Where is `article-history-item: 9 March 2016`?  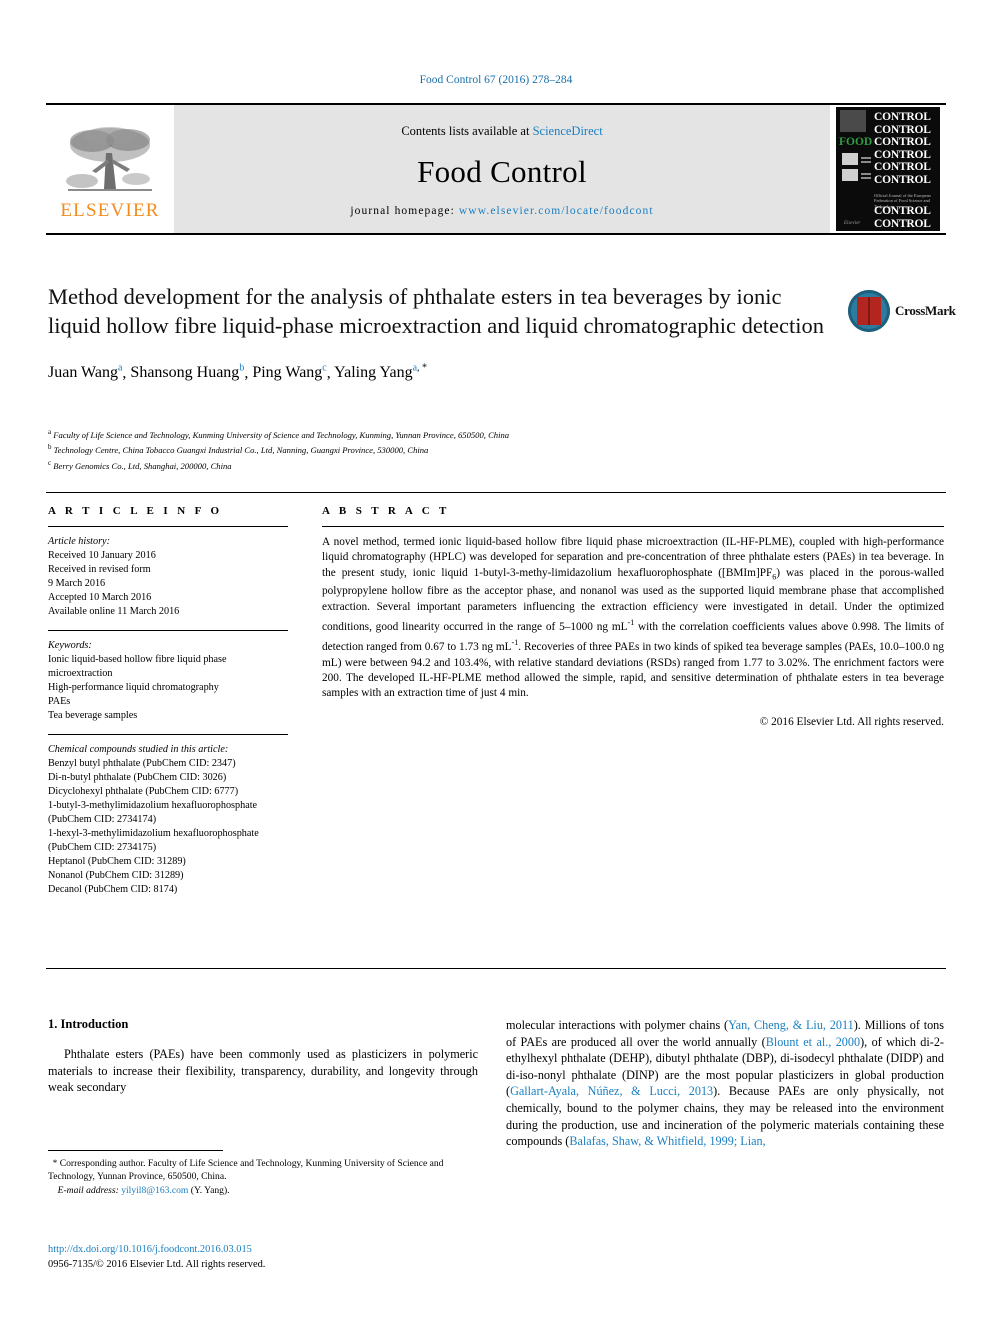 article-history-item: 9 March 2016 is located at coordinates (77, 583).